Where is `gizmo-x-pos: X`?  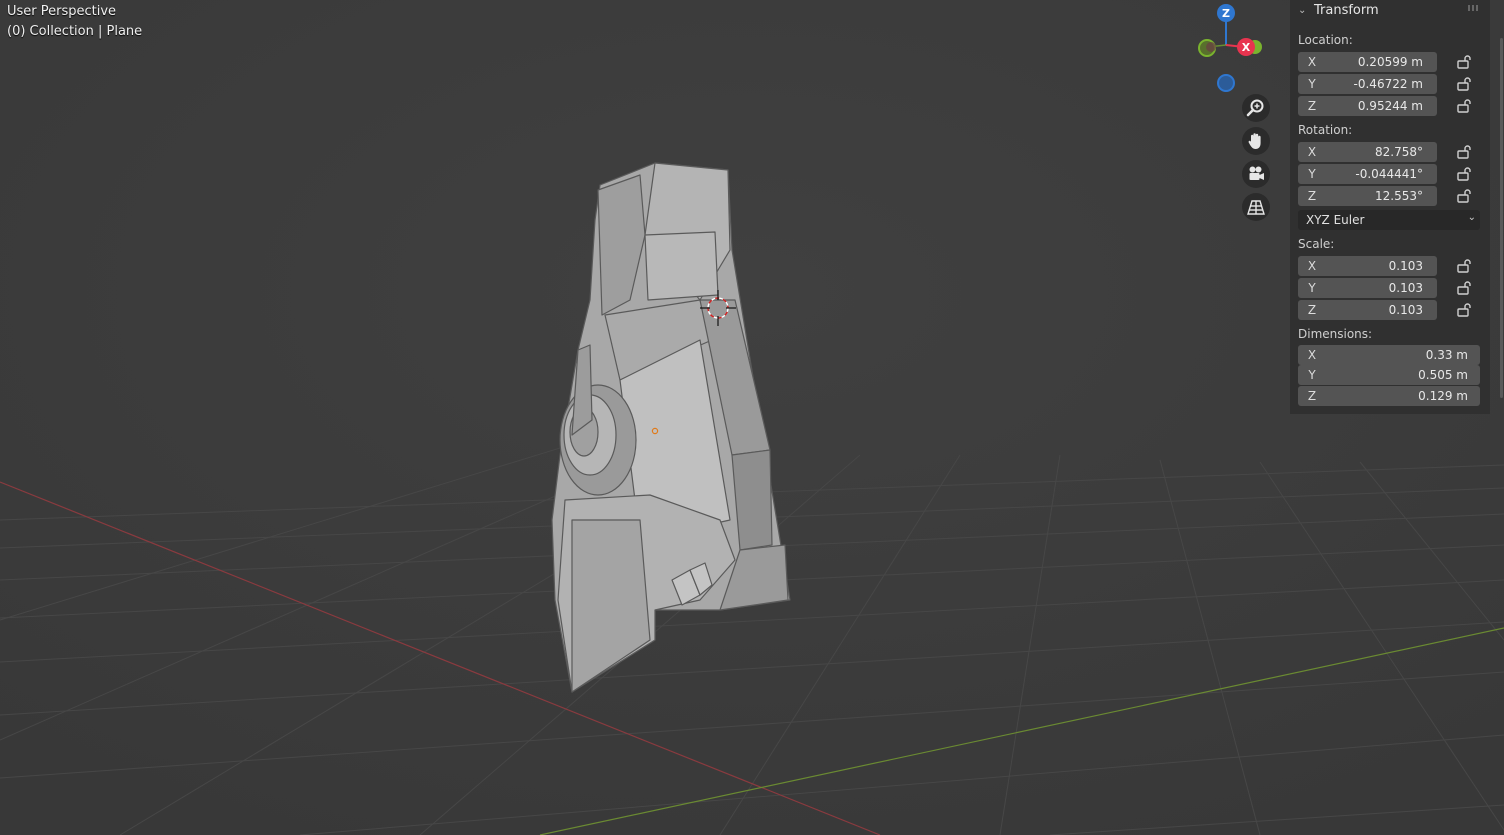
gizmo-x-pos: X is located at coordinates (1246, 47).